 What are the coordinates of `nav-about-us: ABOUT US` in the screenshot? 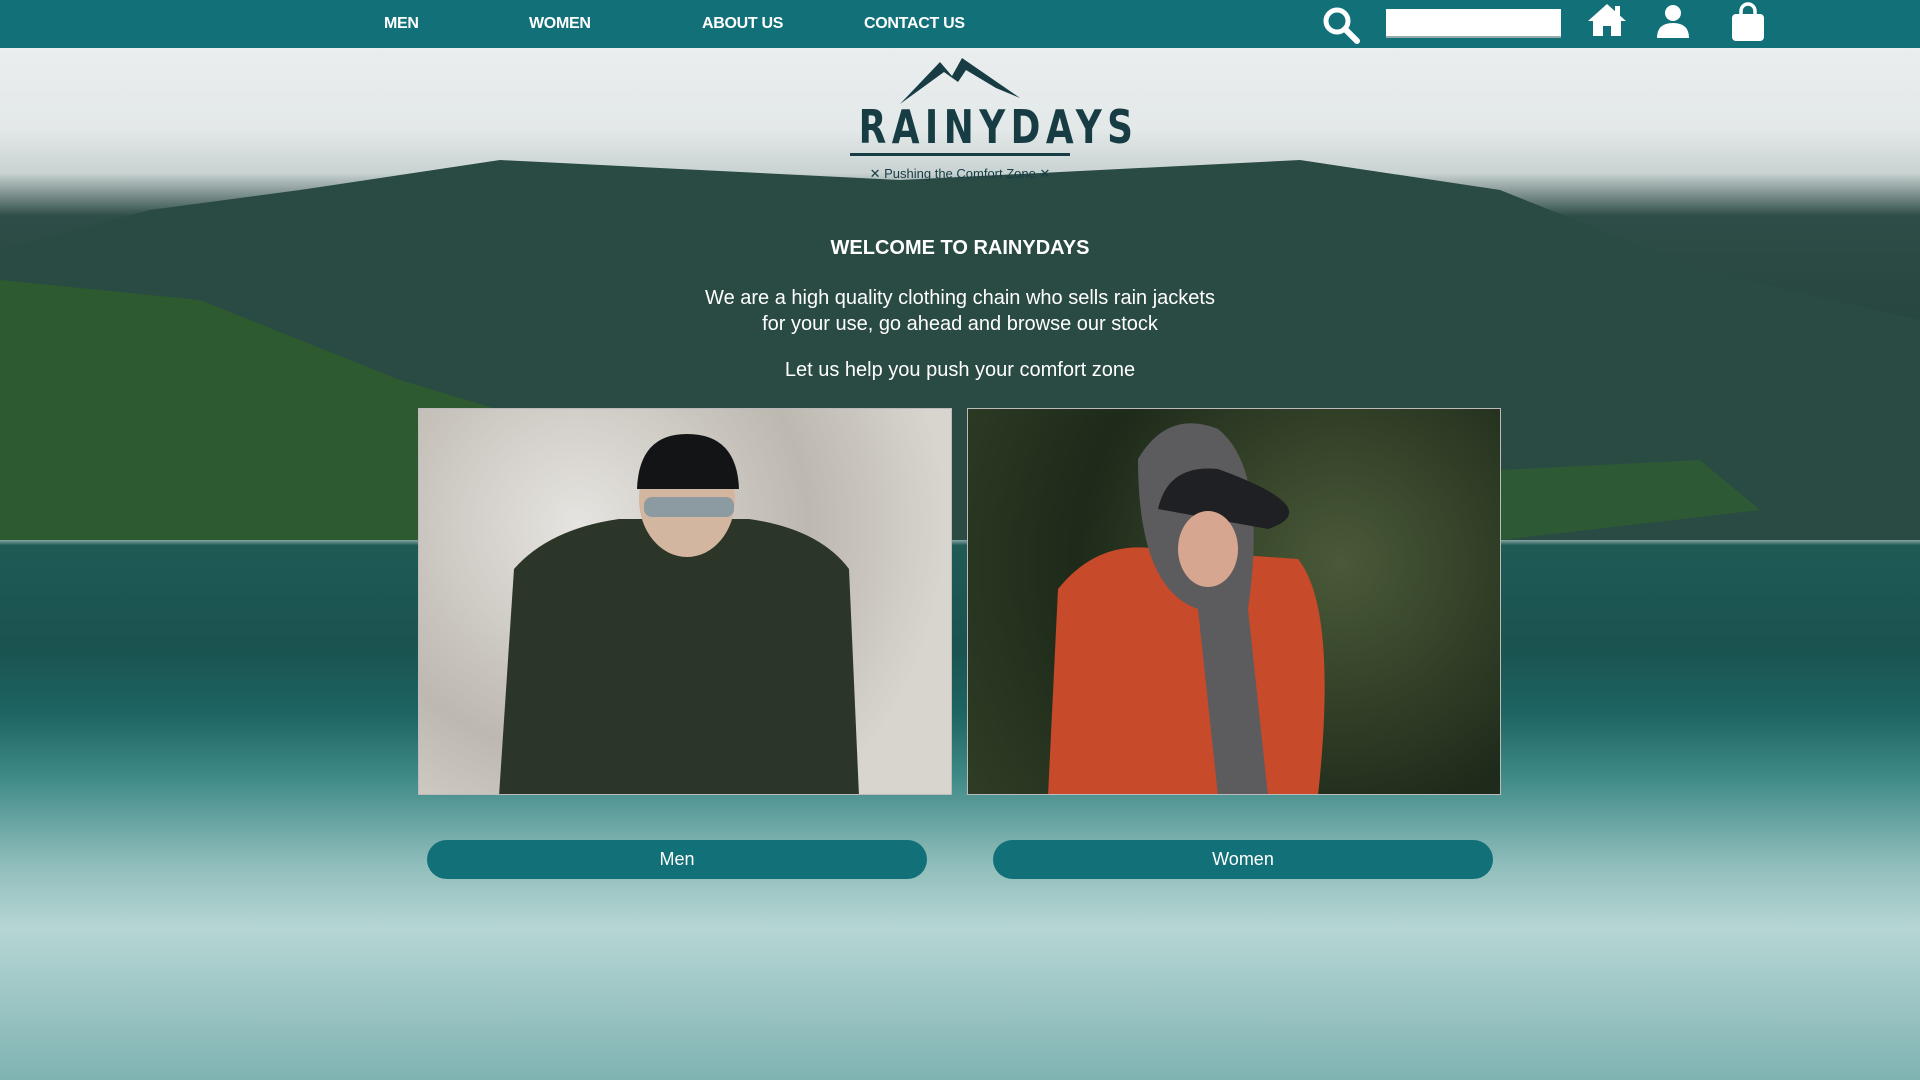 It's located at (742, 24).